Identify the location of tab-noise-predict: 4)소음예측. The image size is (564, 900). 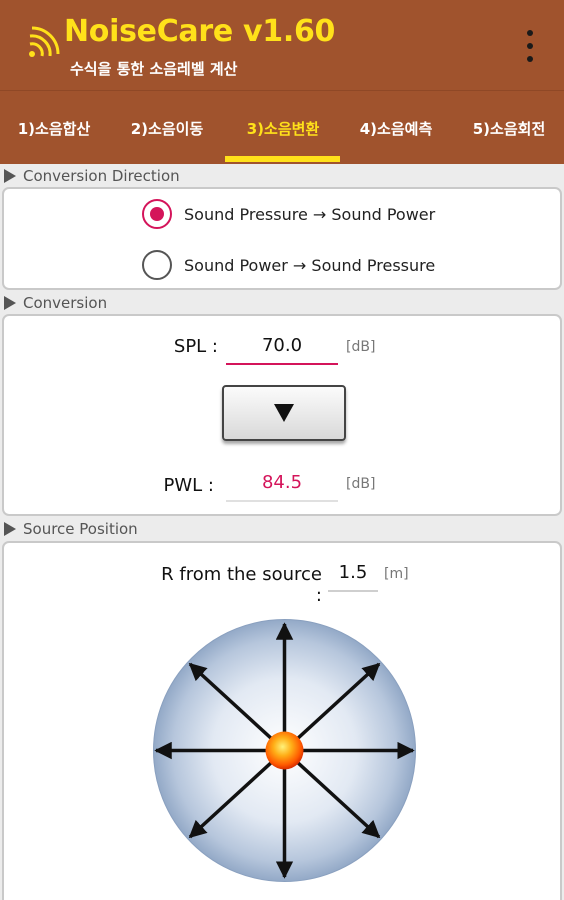
(396, 128).